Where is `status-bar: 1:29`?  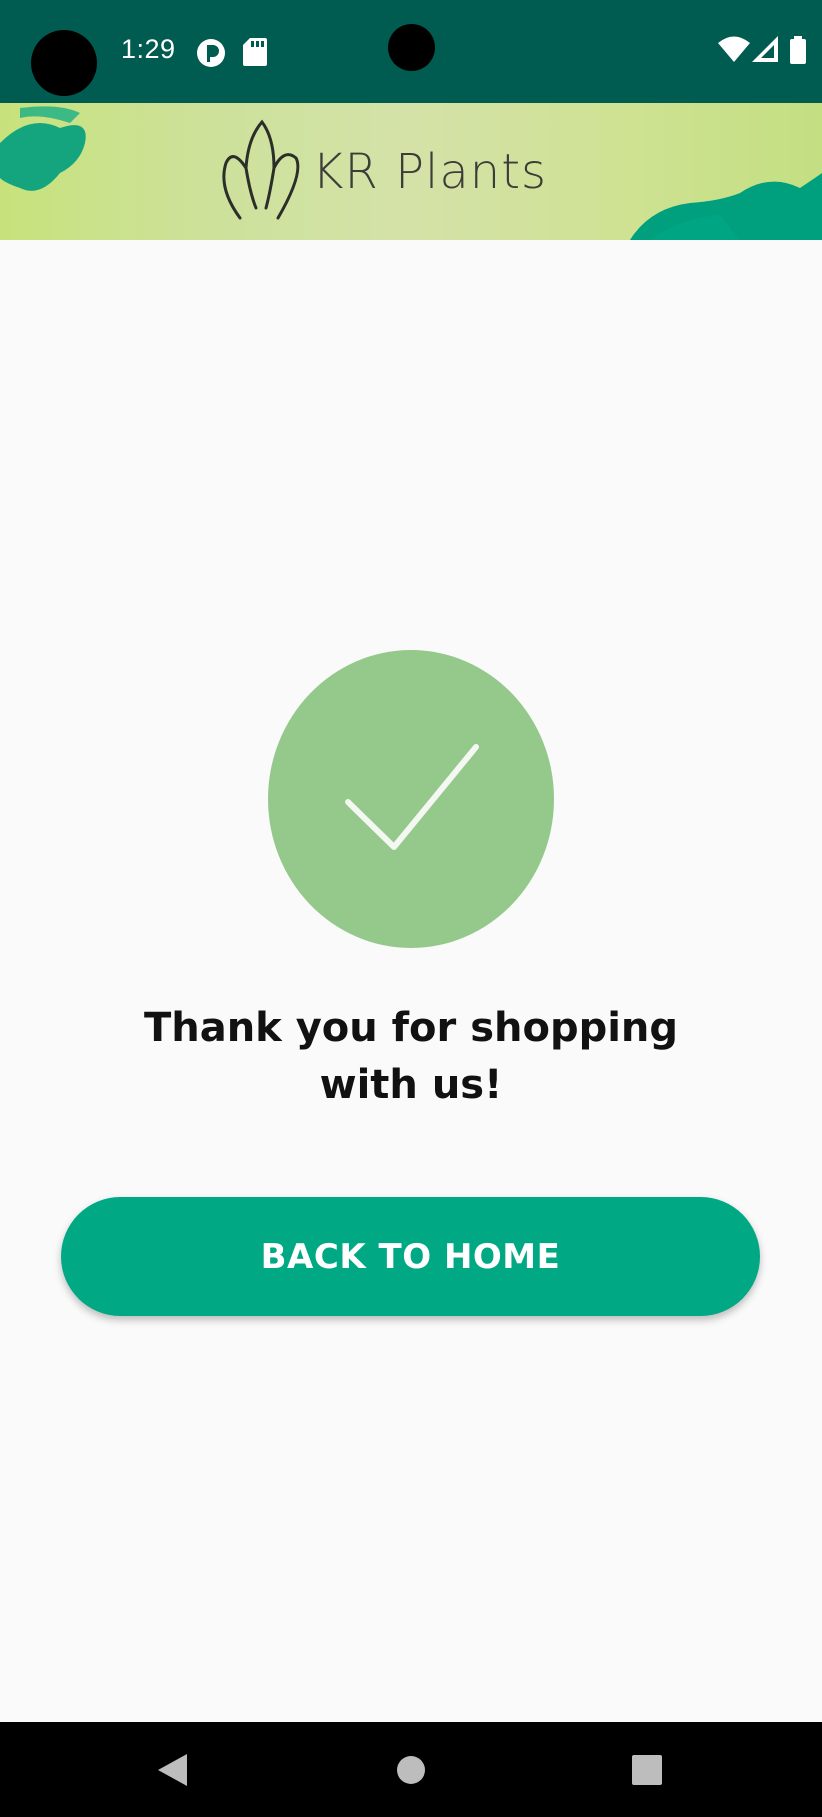 status-bar: 1:29 is located at coordinates (411, 51).